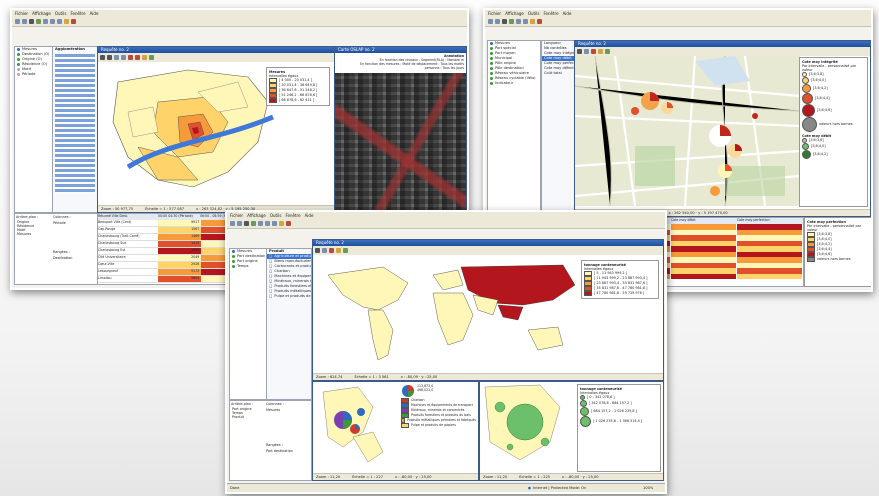  What do you see at coordinates (248, 266) in the screenshot?
I see `tree-item: Temps` at bounding box center [248, 266].